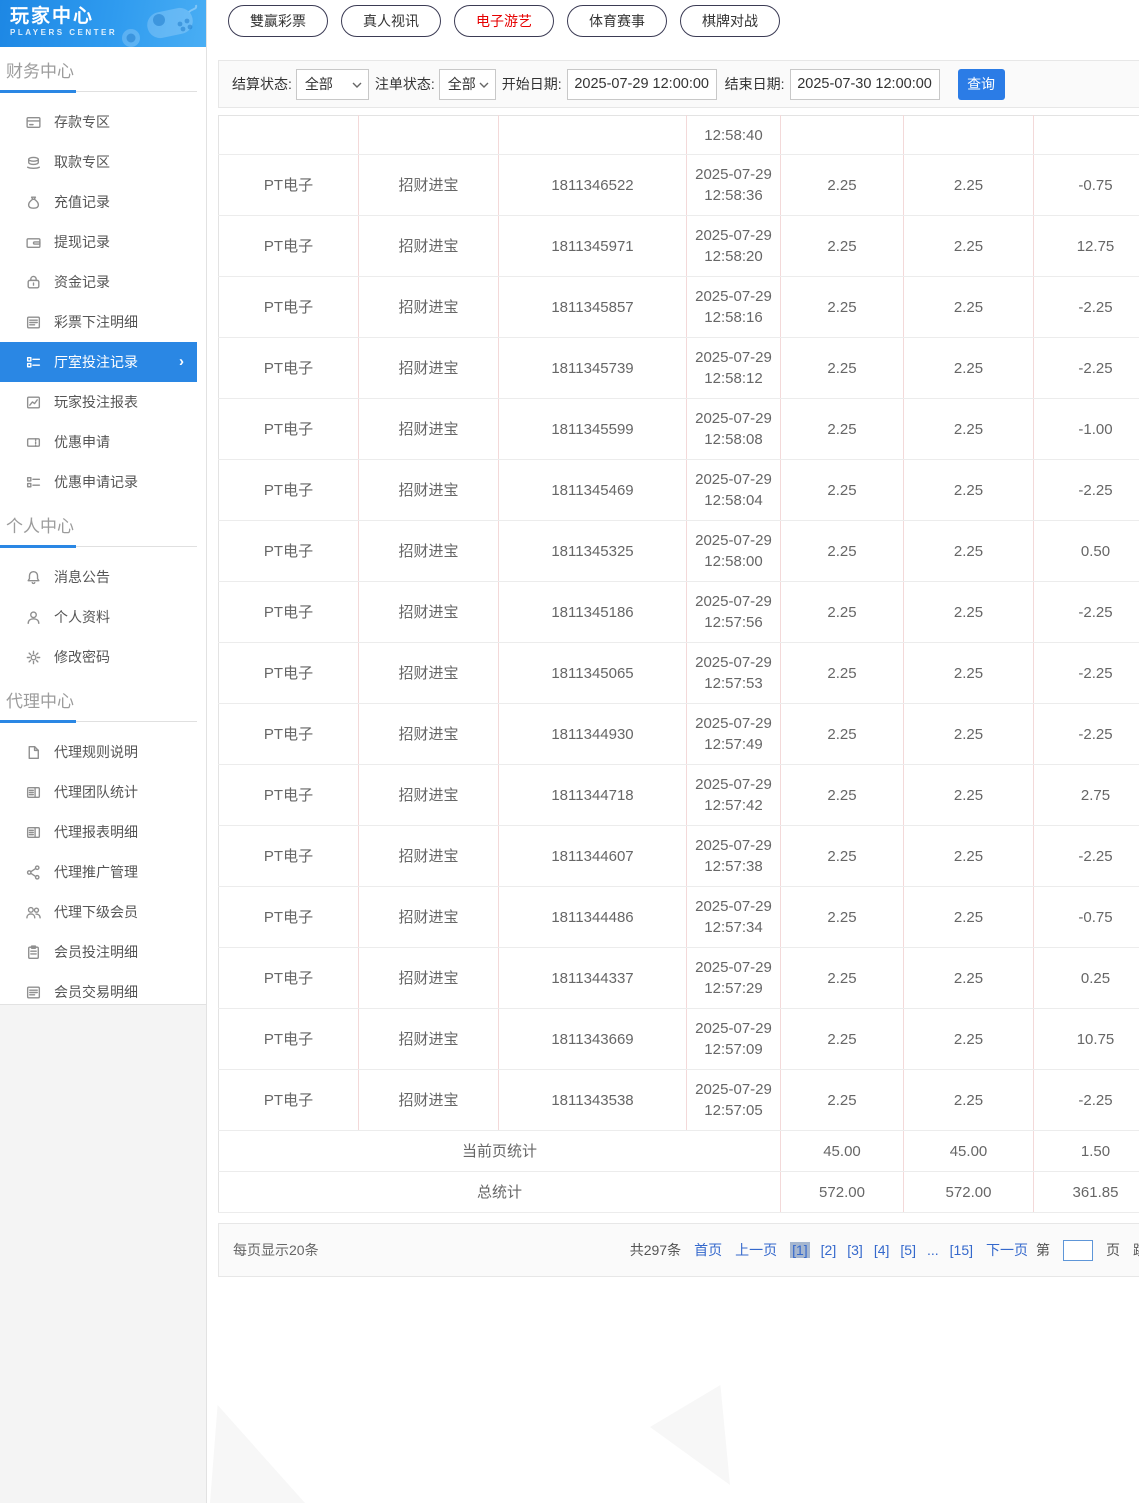  I want to click on start-date-input, so click(641, 84).